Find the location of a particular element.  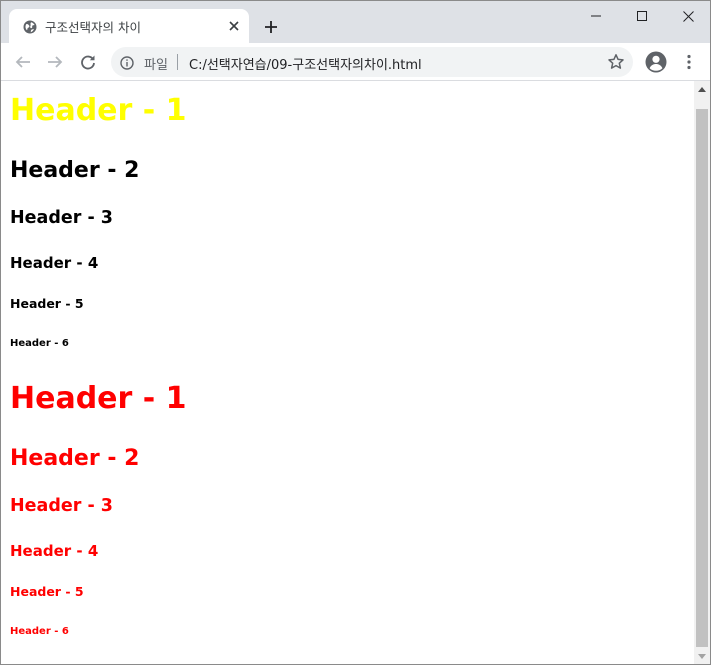

reload-icon is located at coordinates (88, 62).